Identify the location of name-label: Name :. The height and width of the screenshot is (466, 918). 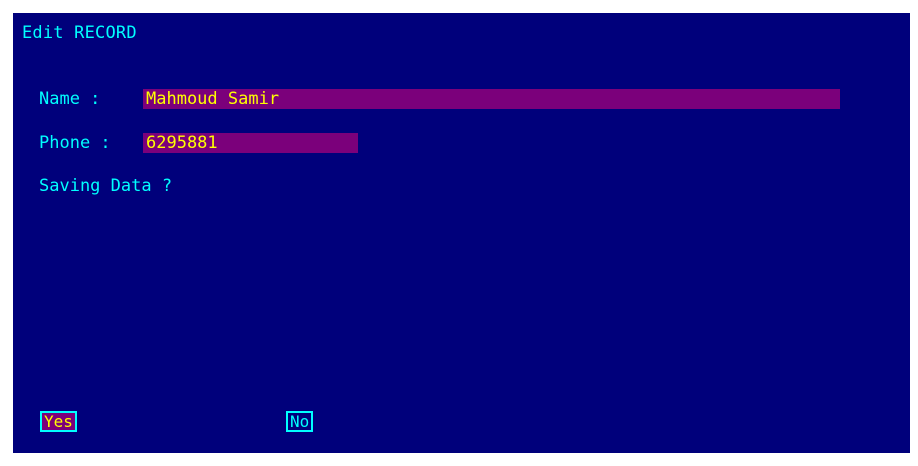
(75, 99).